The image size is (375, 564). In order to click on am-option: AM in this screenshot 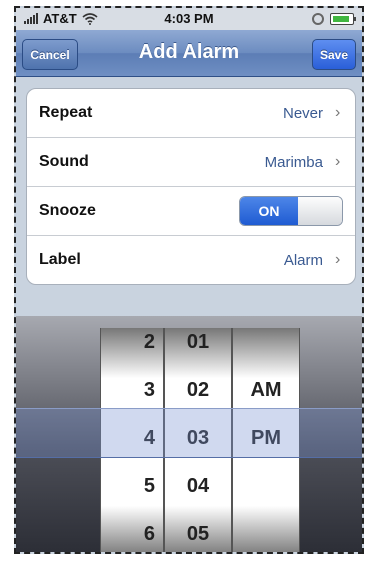, I will do `click(266, 390)`.